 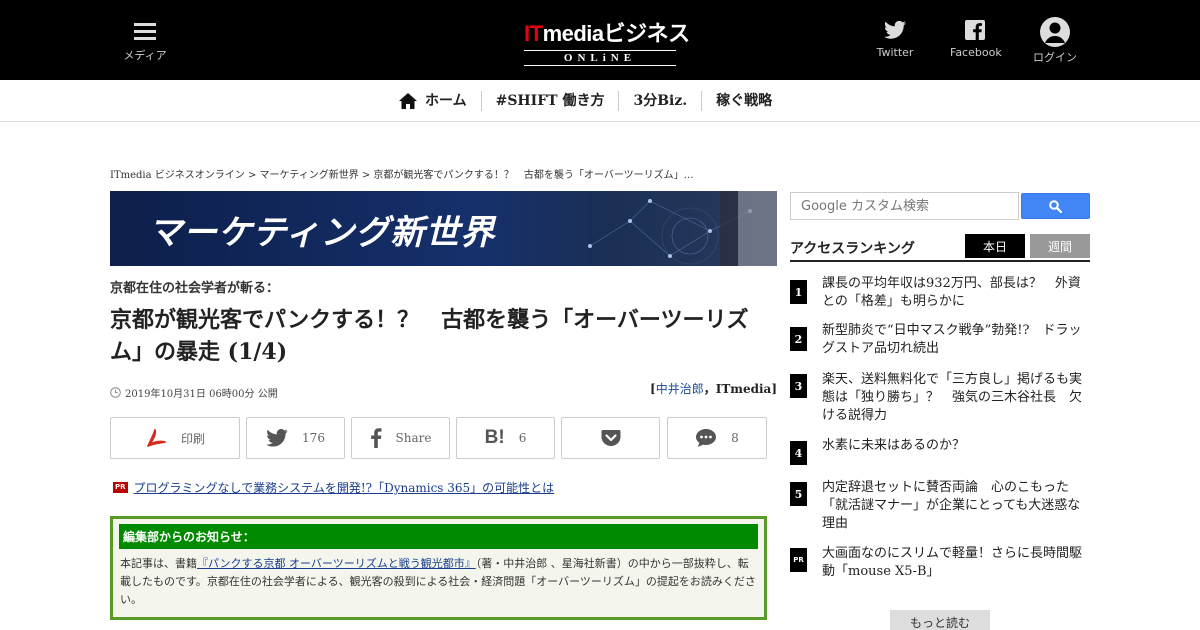 I want to click on logo-wordmark: ITmediaビジネス, so click(x=607, y=33).